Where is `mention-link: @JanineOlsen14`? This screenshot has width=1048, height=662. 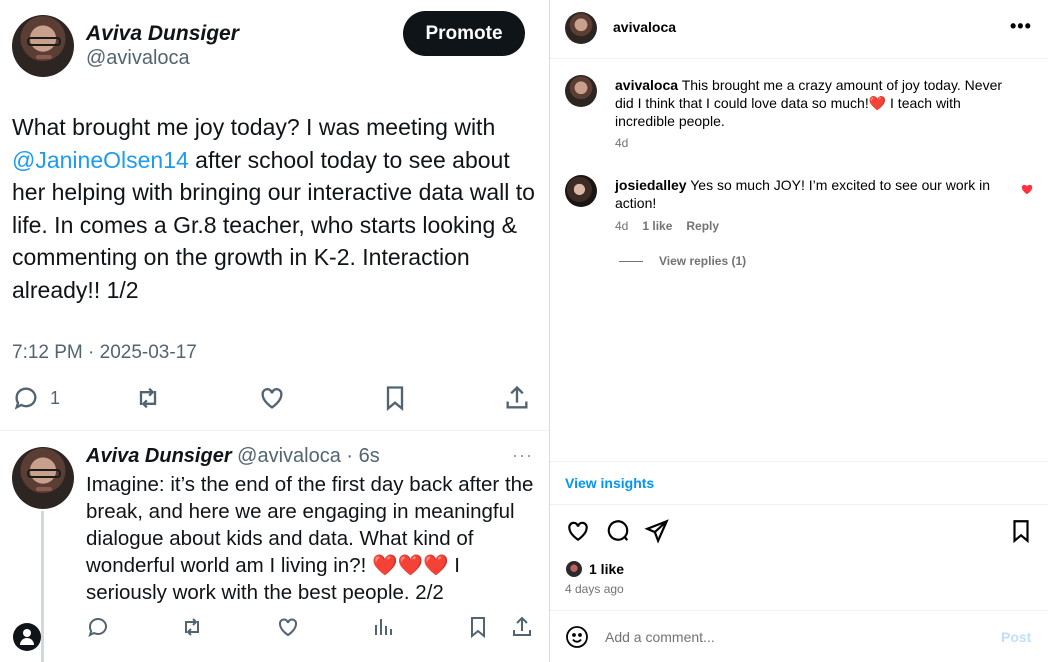 mention-link: @JanineOlsen14 is located at coordinates (100, 160).